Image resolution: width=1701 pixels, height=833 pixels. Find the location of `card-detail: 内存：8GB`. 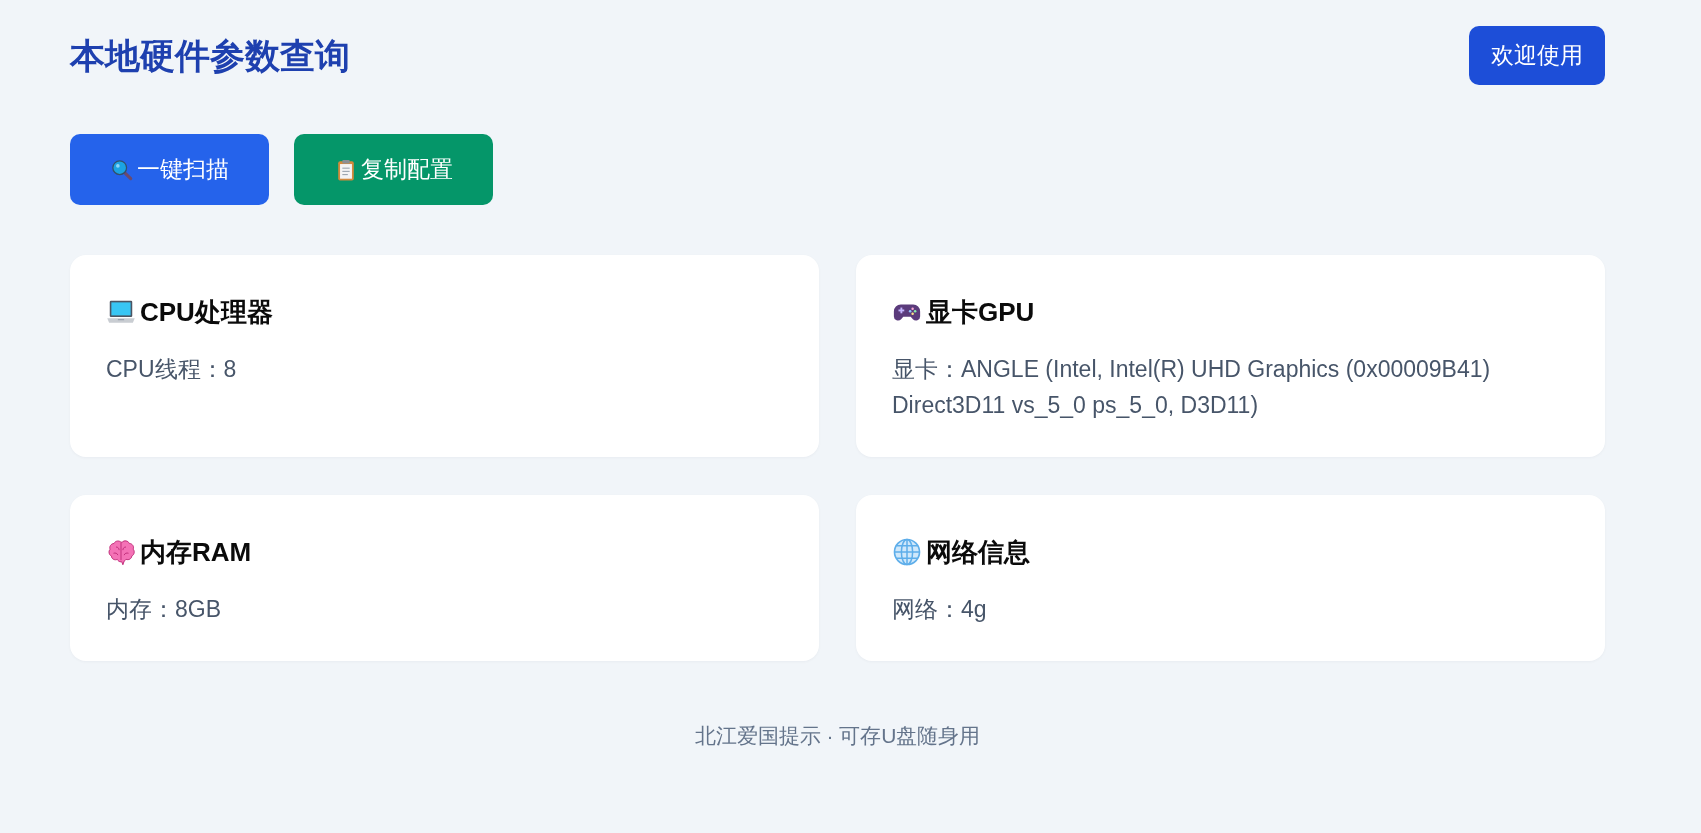

card-detail: 内存：8GB is located at coordinates (164, 609).